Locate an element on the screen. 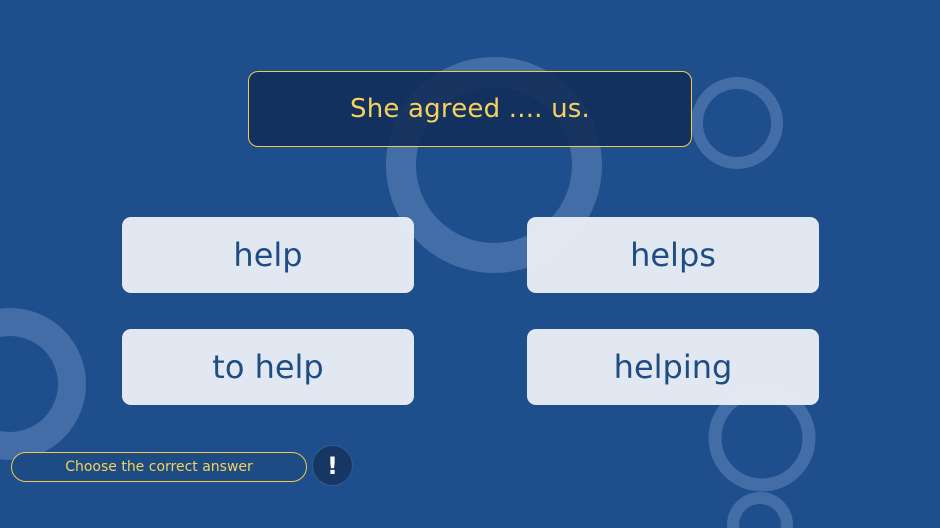 This screenshot has height=528, width=940. answer-option-helps: helps is located at coordinates (673, 255).